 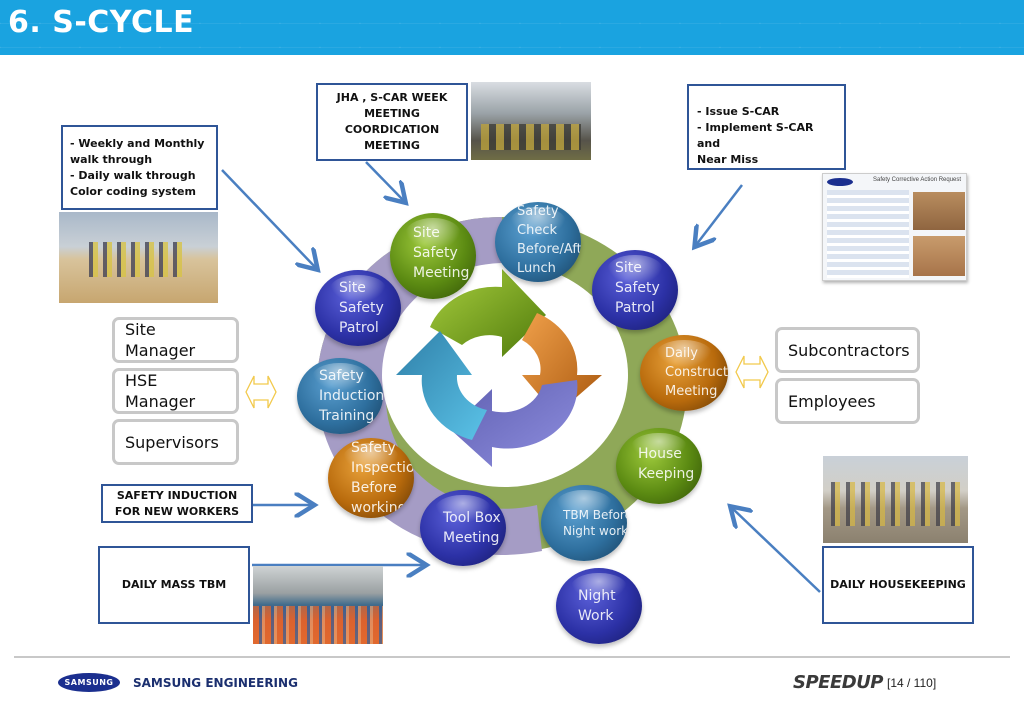 I want to click on arrow-scar, so click(x=719, y=214).